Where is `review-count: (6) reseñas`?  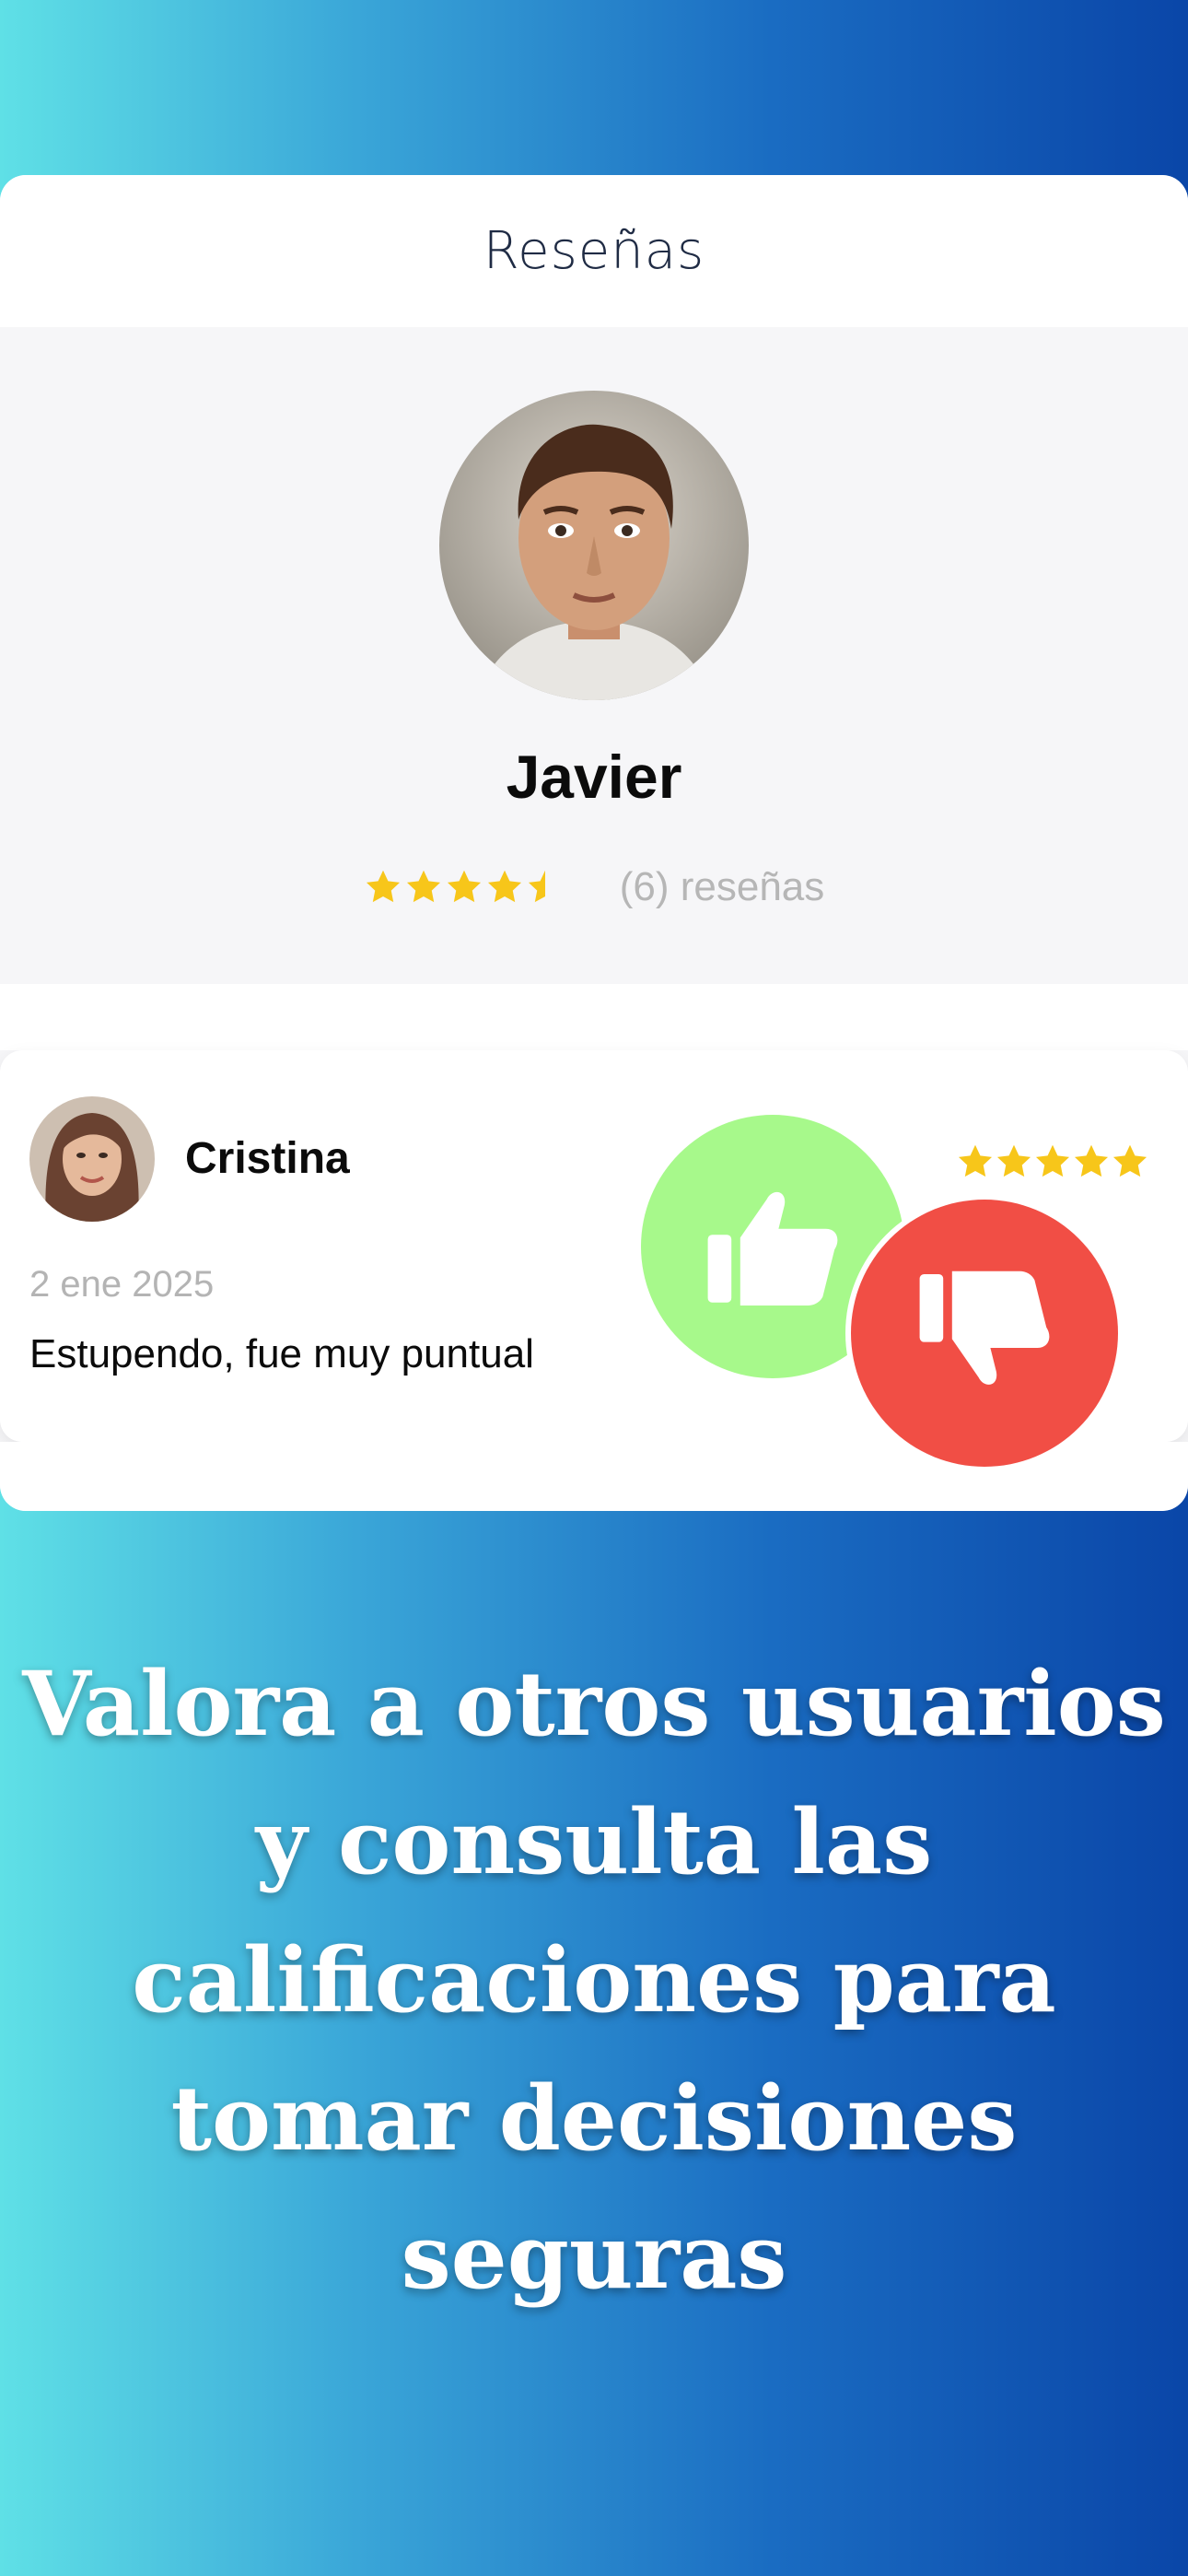
review-count: (6) reseñas is located at coordinates (722, 887).